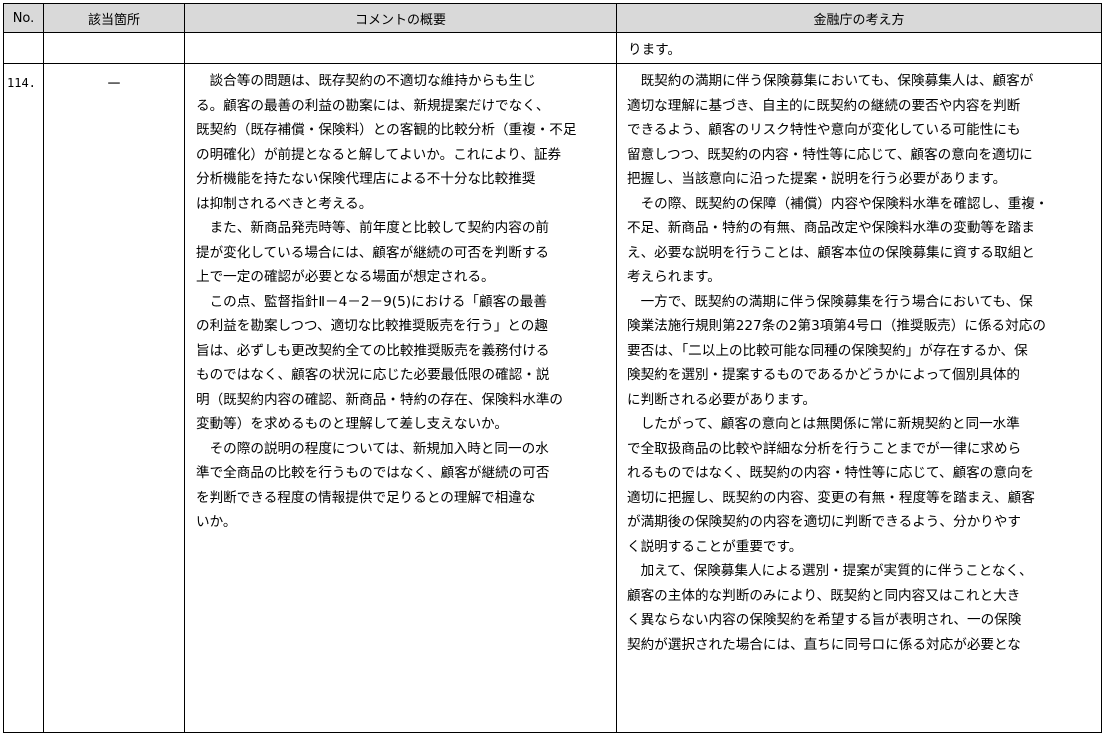 The image size is (1105, 733). I want to click on comment-line: る。顧客の最善の利益の勘案には、新規提案だけでなく、, so click(373, 105).